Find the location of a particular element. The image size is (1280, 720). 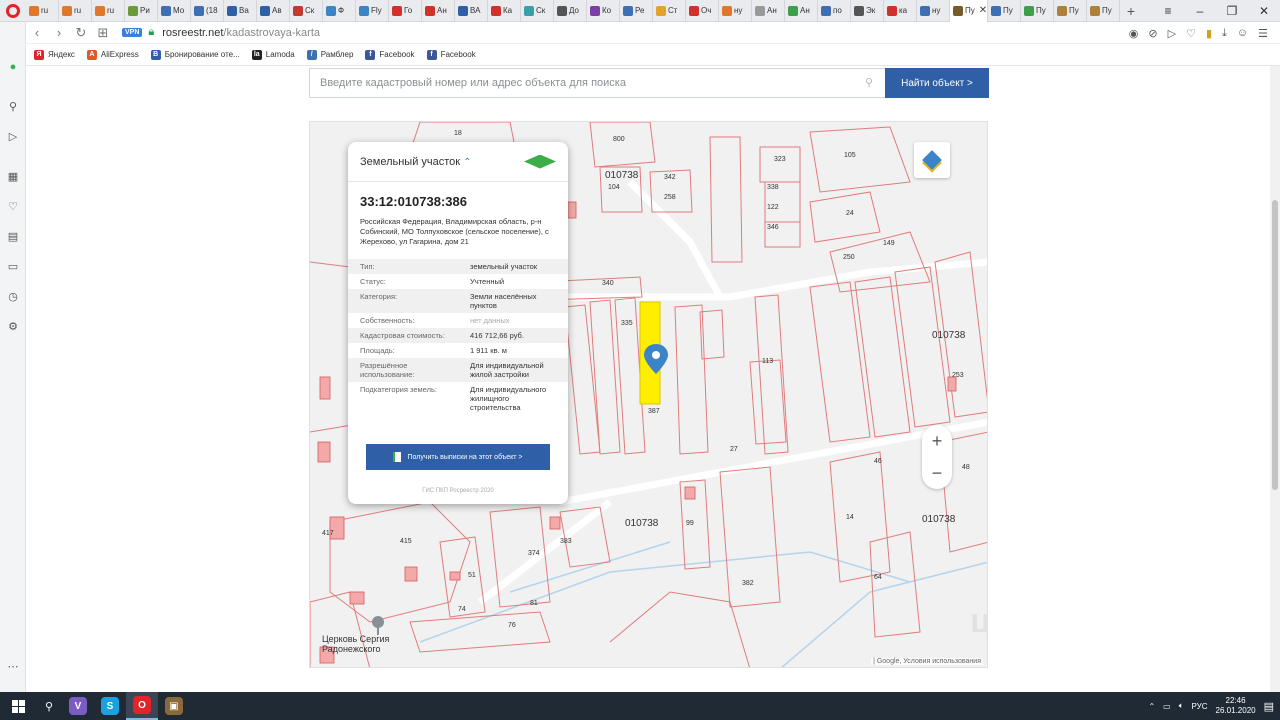

tab-menu-icon: ≡ is located at coordinates (1168, 11).